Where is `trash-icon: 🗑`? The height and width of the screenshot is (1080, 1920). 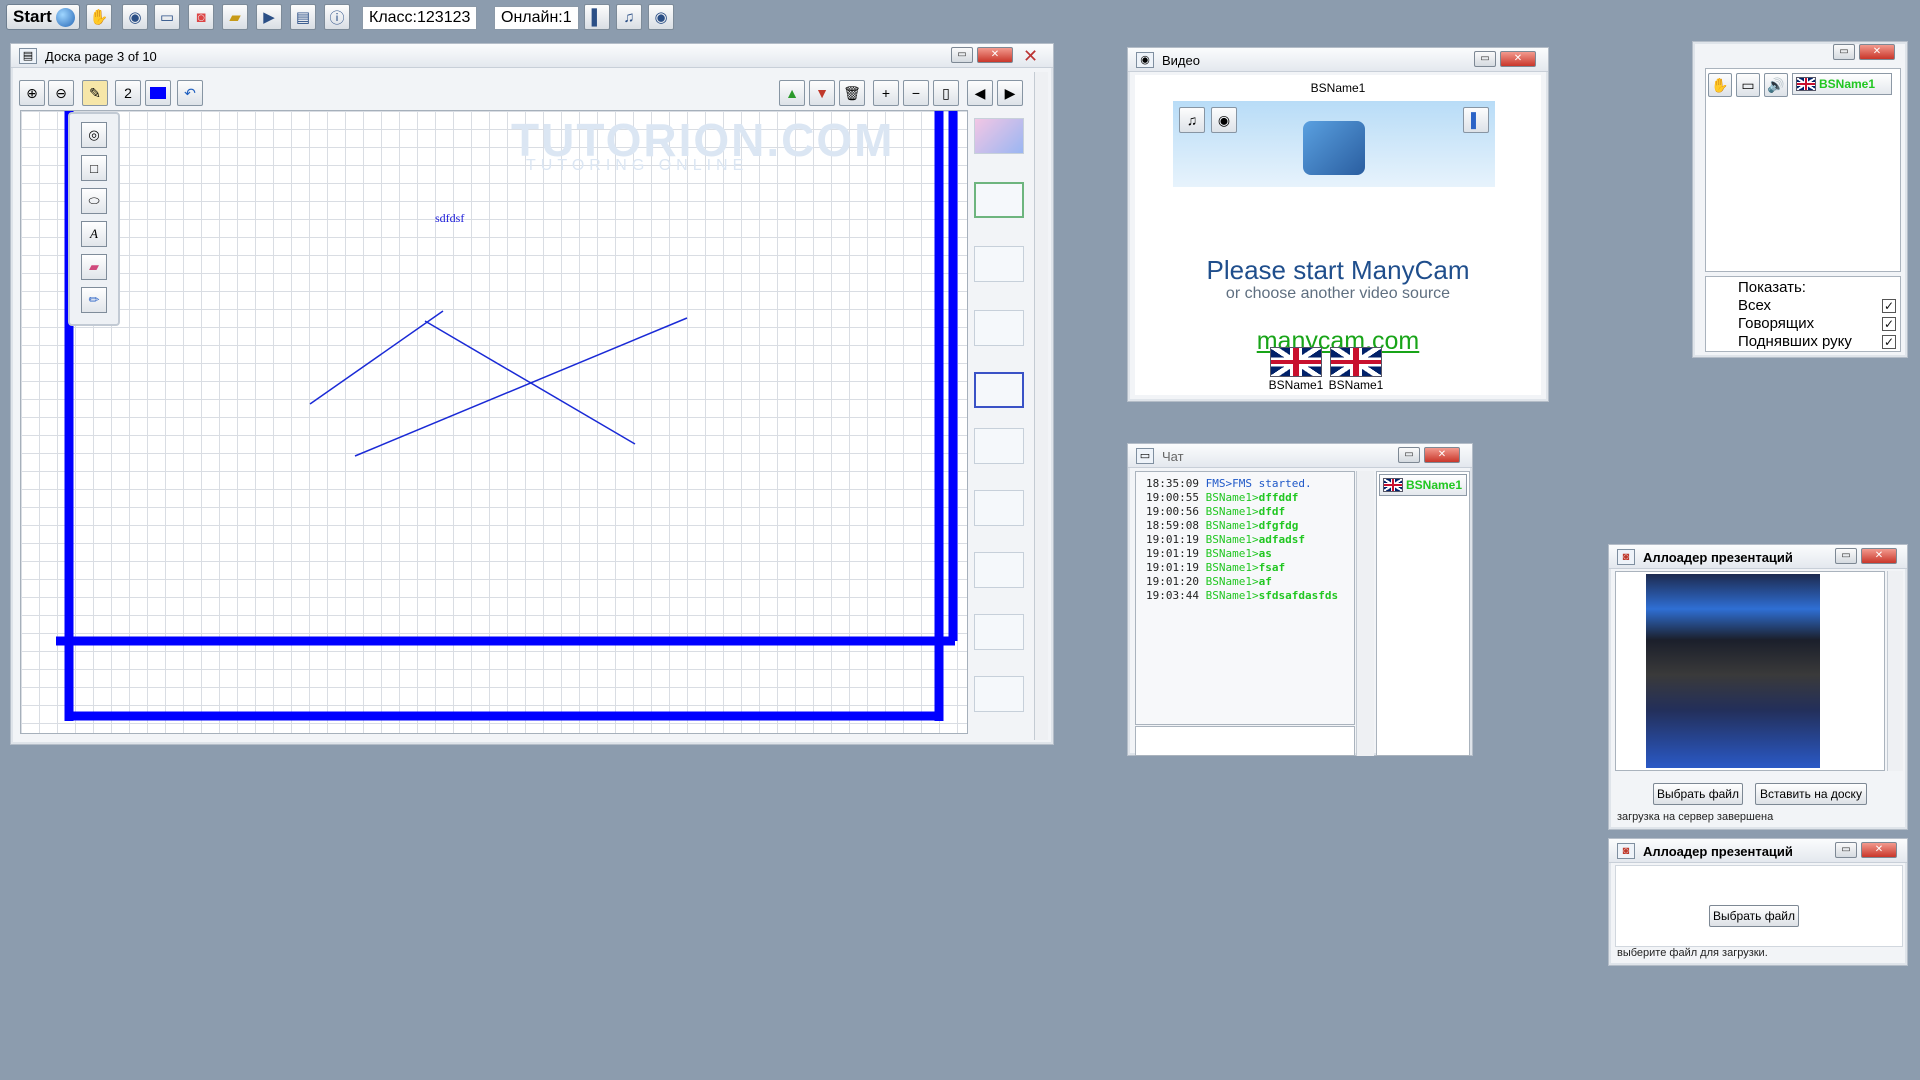 trash-icon: 🗑 is located at coordinates (852, 92).